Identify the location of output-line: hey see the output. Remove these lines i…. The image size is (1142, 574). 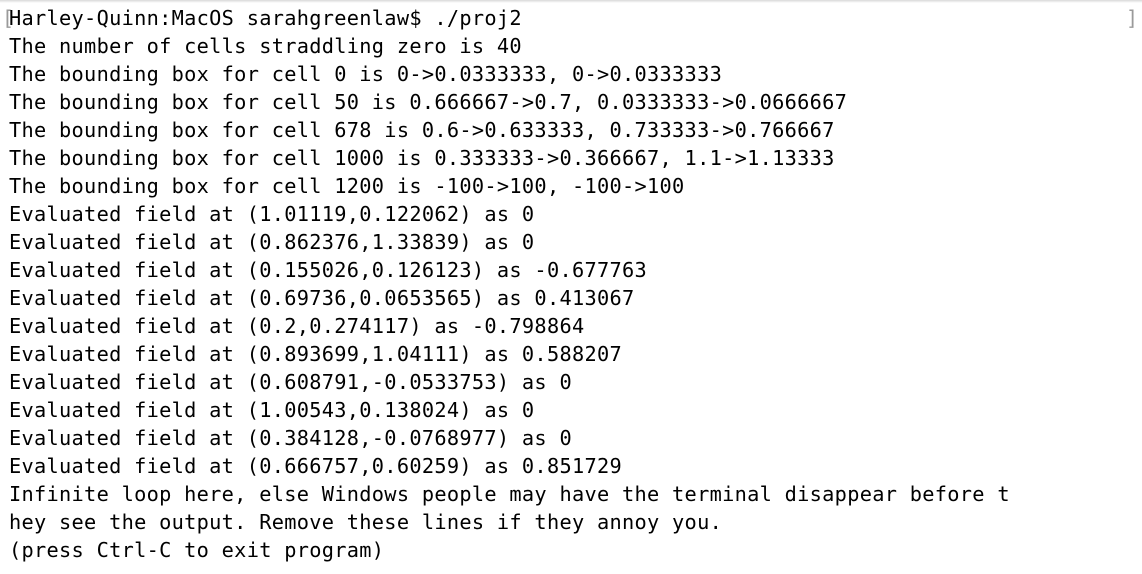
(366, 522).